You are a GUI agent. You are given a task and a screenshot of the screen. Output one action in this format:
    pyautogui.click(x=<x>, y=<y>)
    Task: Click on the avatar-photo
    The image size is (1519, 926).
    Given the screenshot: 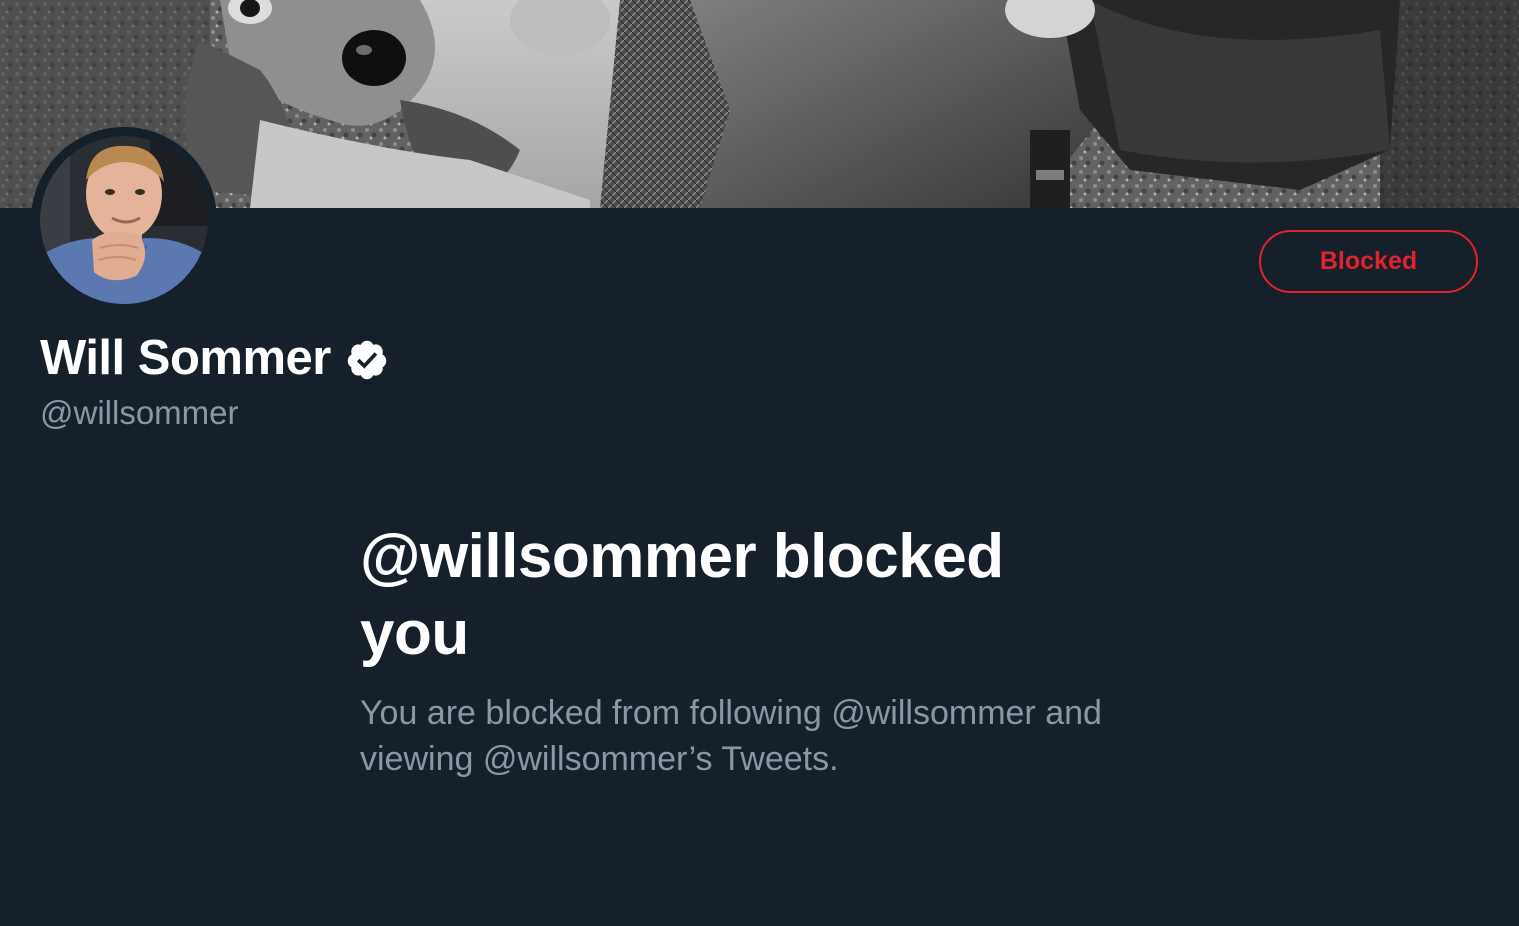 What is the action you would take?
    pyautogui.click(x=124, y=220)
    